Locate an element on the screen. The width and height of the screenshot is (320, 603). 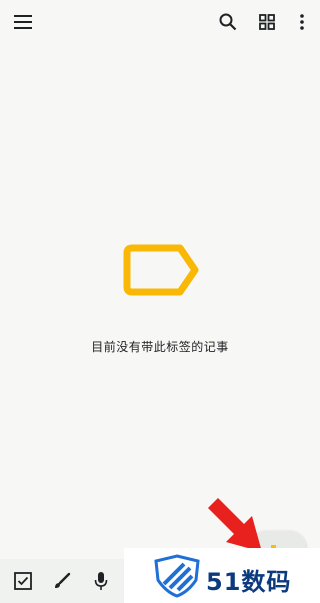
checkbox-icon is located at coordinates (23, 581).